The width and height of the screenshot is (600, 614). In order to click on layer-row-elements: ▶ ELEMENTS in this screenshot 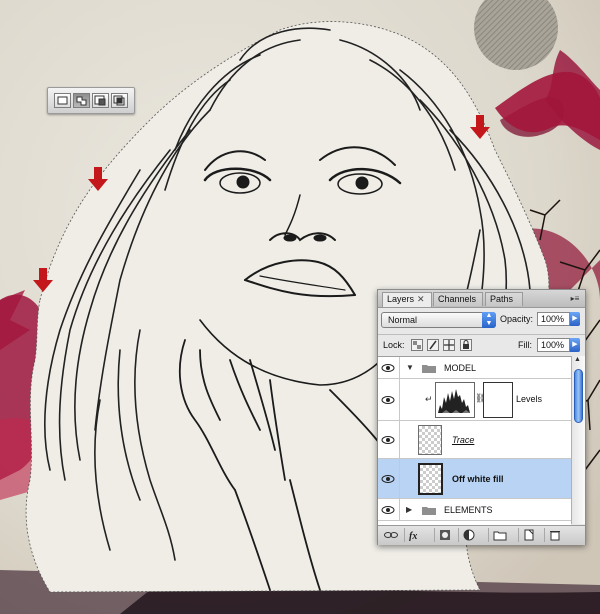, I will do `click(474, 510)`.